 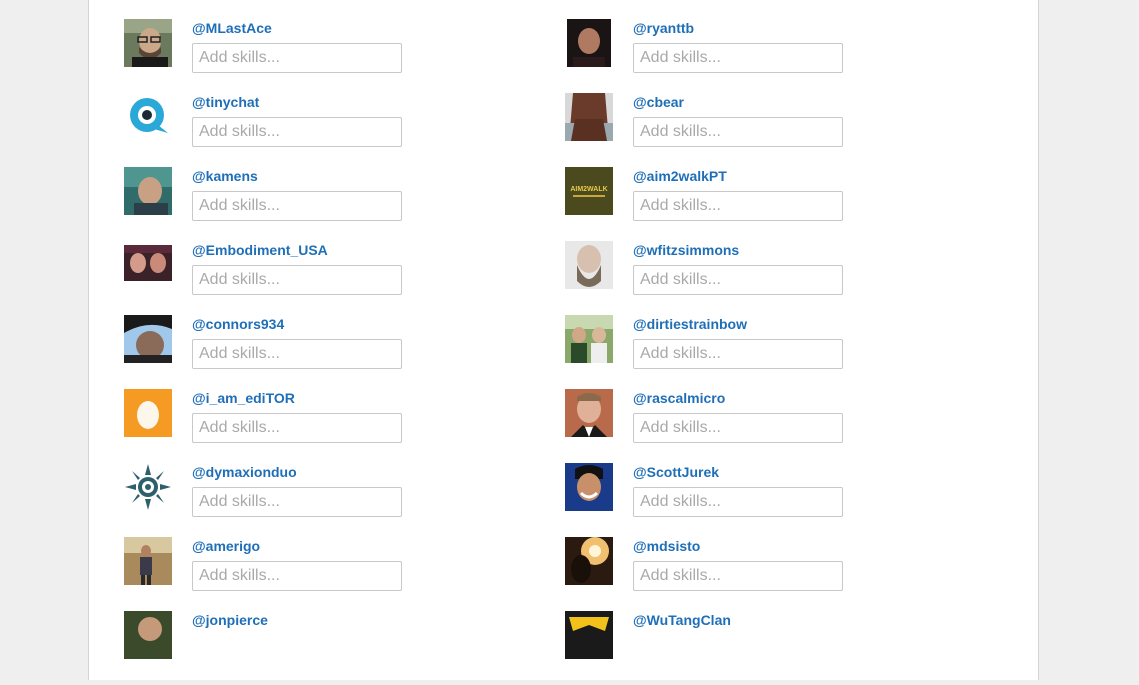 What do you see at coordinates (663, 28) in the screenshot?
I see `user-handle-link: @ryanttb` at bounding box center [663, 28].